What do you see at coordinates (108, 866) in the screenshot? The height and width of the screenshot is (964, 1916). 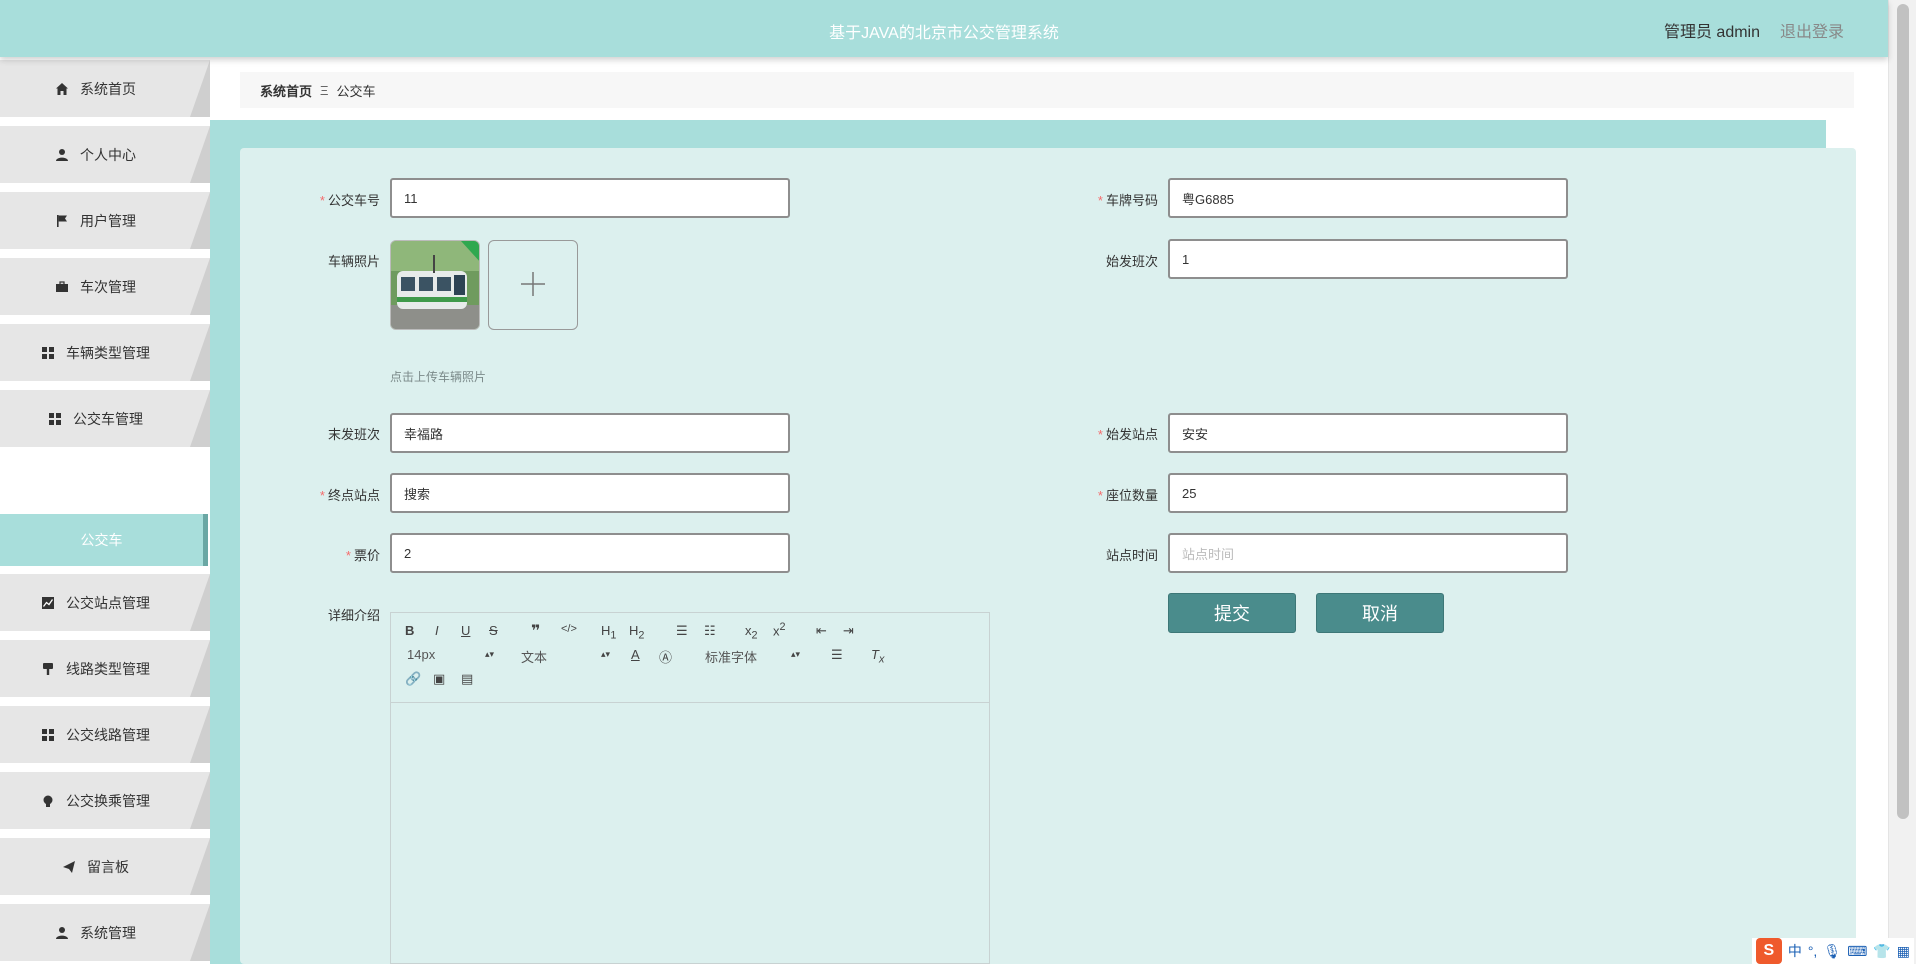 I see `sidebar-item-label: 留言板` at bounding box center [108, 866].